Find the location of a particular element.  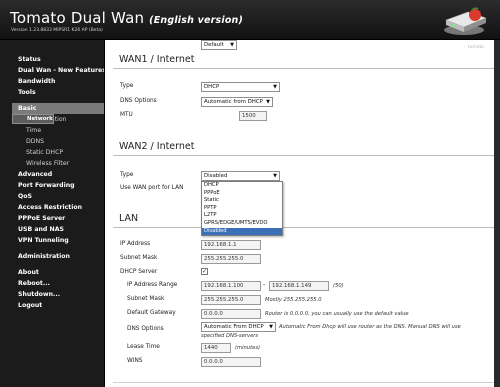

sidebar-item-pppoe-server: PPPoE Server is located at coordinates (58, 218).